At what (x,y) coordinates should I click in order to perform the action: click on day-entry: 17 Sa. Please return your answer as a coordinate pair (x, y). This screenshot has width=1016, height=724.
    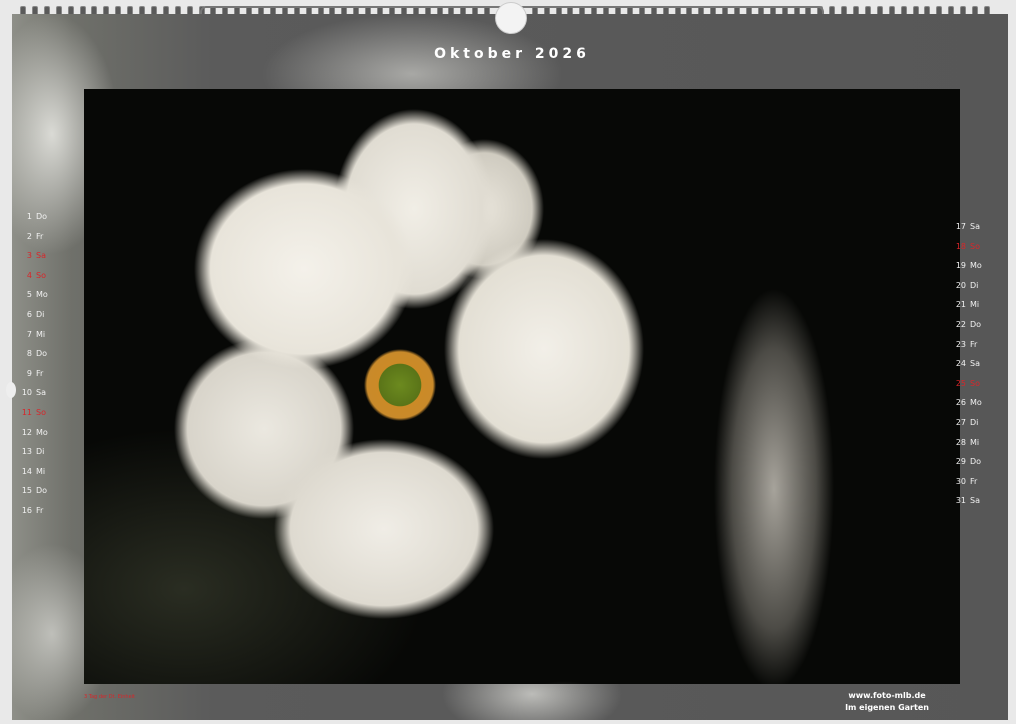
    Looking at the image, I should click on (963, 226).